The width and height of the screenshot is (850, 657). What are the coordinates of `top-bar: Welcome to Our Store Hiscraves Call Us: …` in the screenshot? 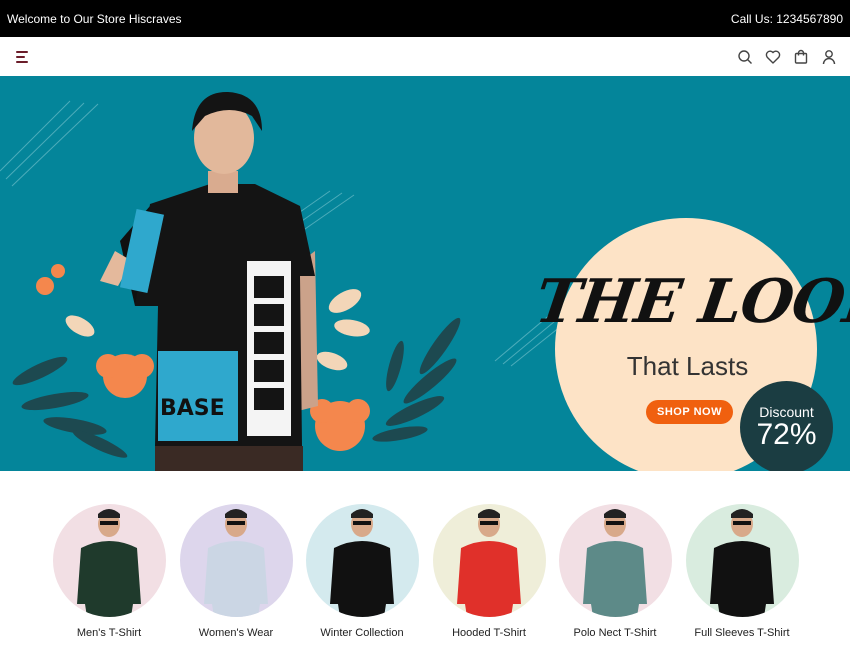 It's located at (425, 18).